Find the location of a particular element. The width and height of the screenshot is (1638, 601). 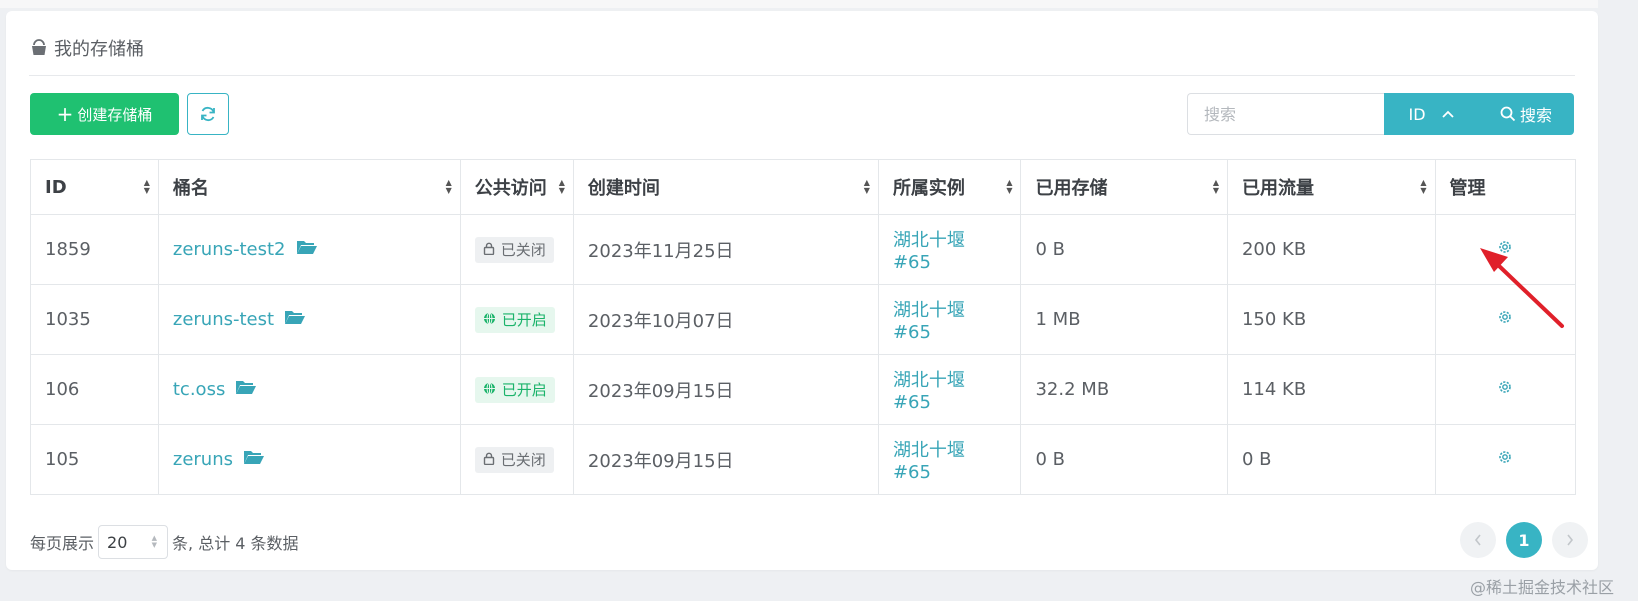

cell-traffic: 0 B is located at coordinates (1331, 459).